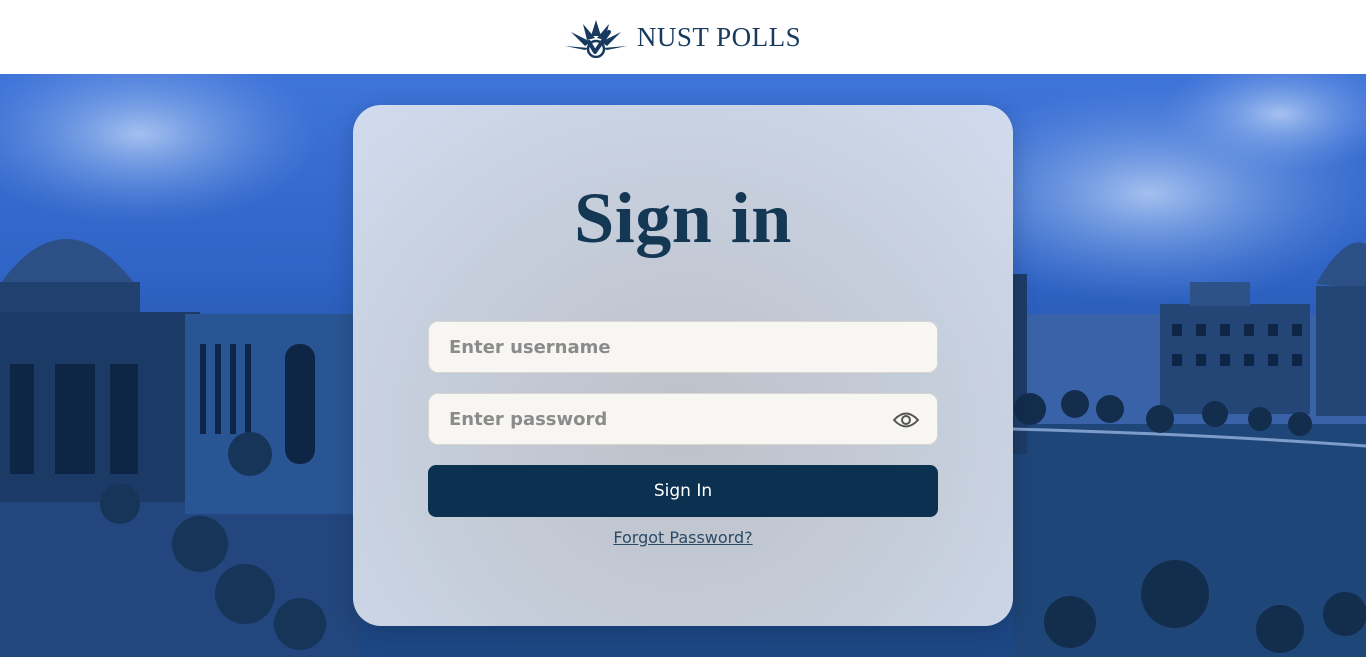 The width and height of the screenshot is (1366, 657). Describe the element at coordinates (719, 36) in the screenshot. I see `brand-name: NUST POLLS` at that location.